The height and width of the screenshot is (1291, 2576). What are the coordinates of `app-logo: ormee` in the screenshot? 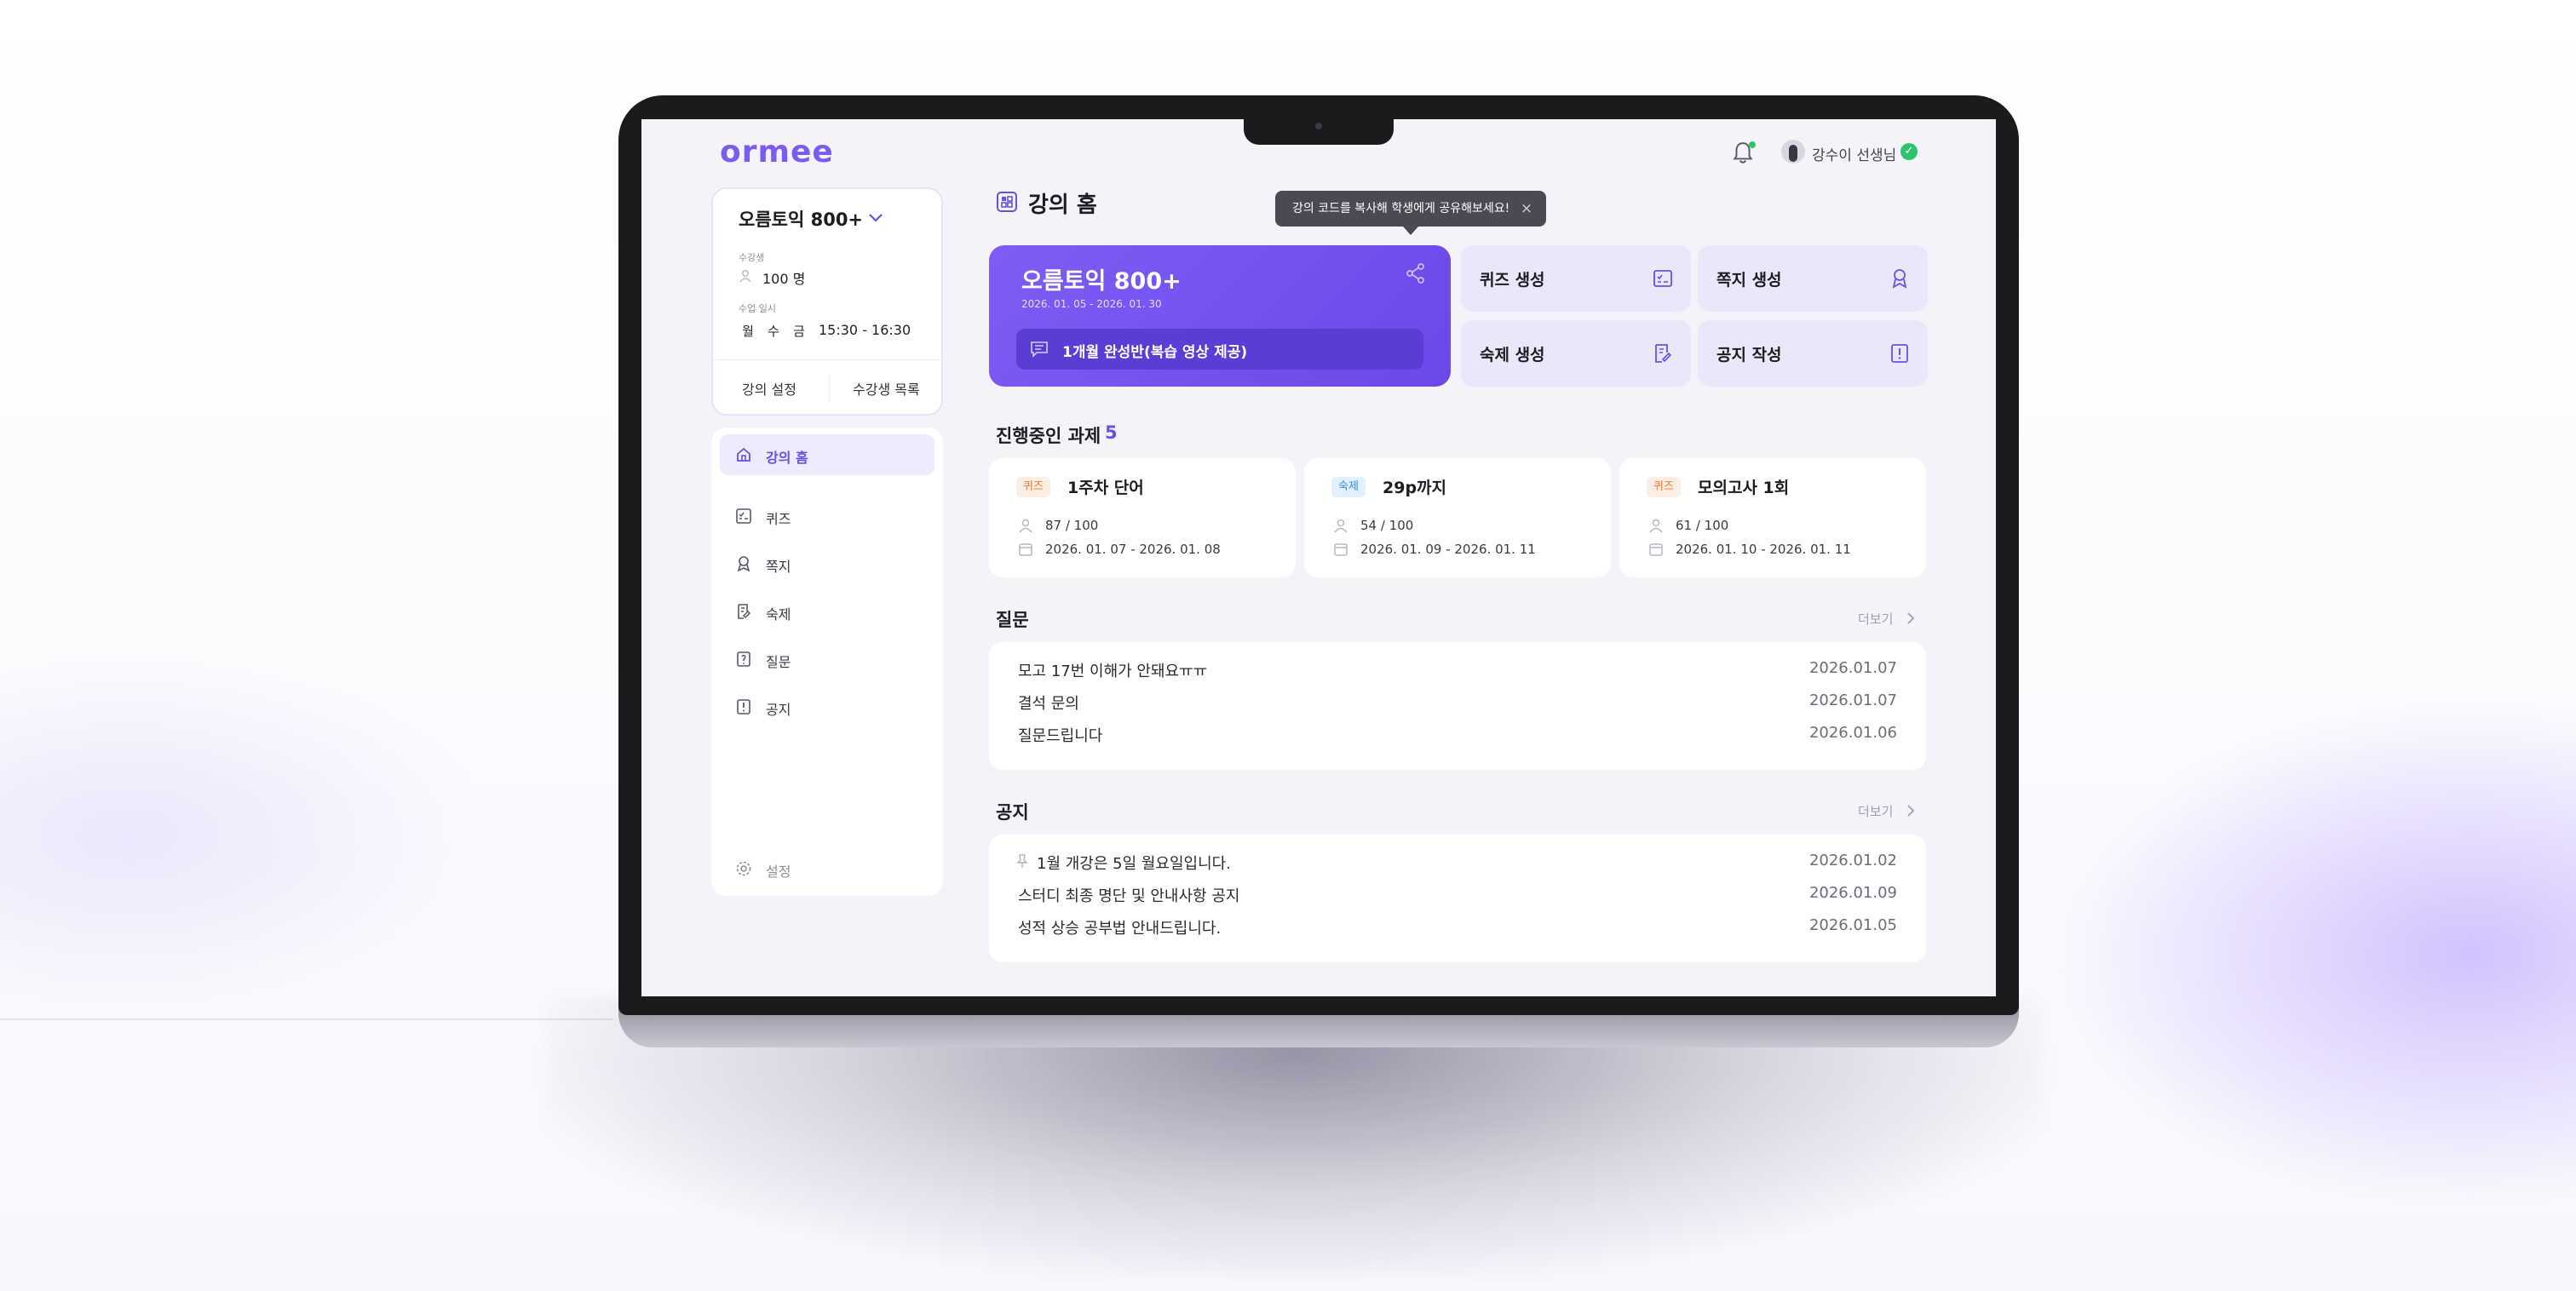 It's located at (777, 152).